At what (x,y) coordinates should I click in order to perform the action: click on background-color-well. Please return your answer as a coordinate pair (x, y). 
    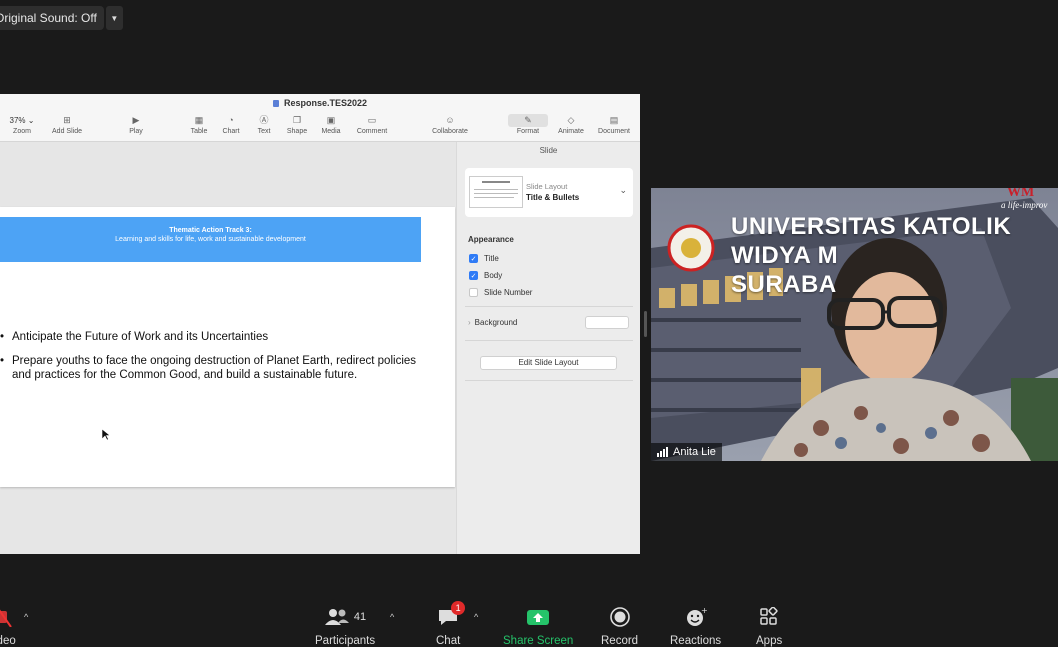
    Looking at the image, I should click on (607, 322).